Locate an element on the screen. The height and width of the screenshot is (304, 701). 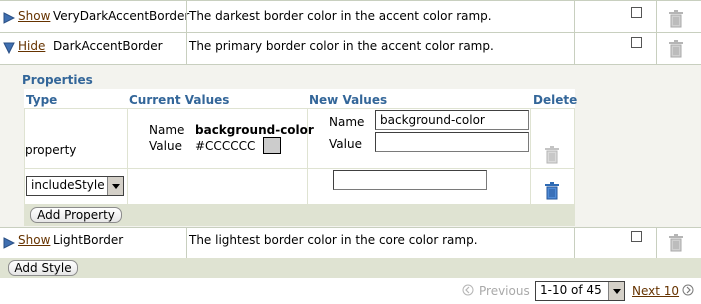
include-style-select: includeStyle is located at coordinates (75, 186).